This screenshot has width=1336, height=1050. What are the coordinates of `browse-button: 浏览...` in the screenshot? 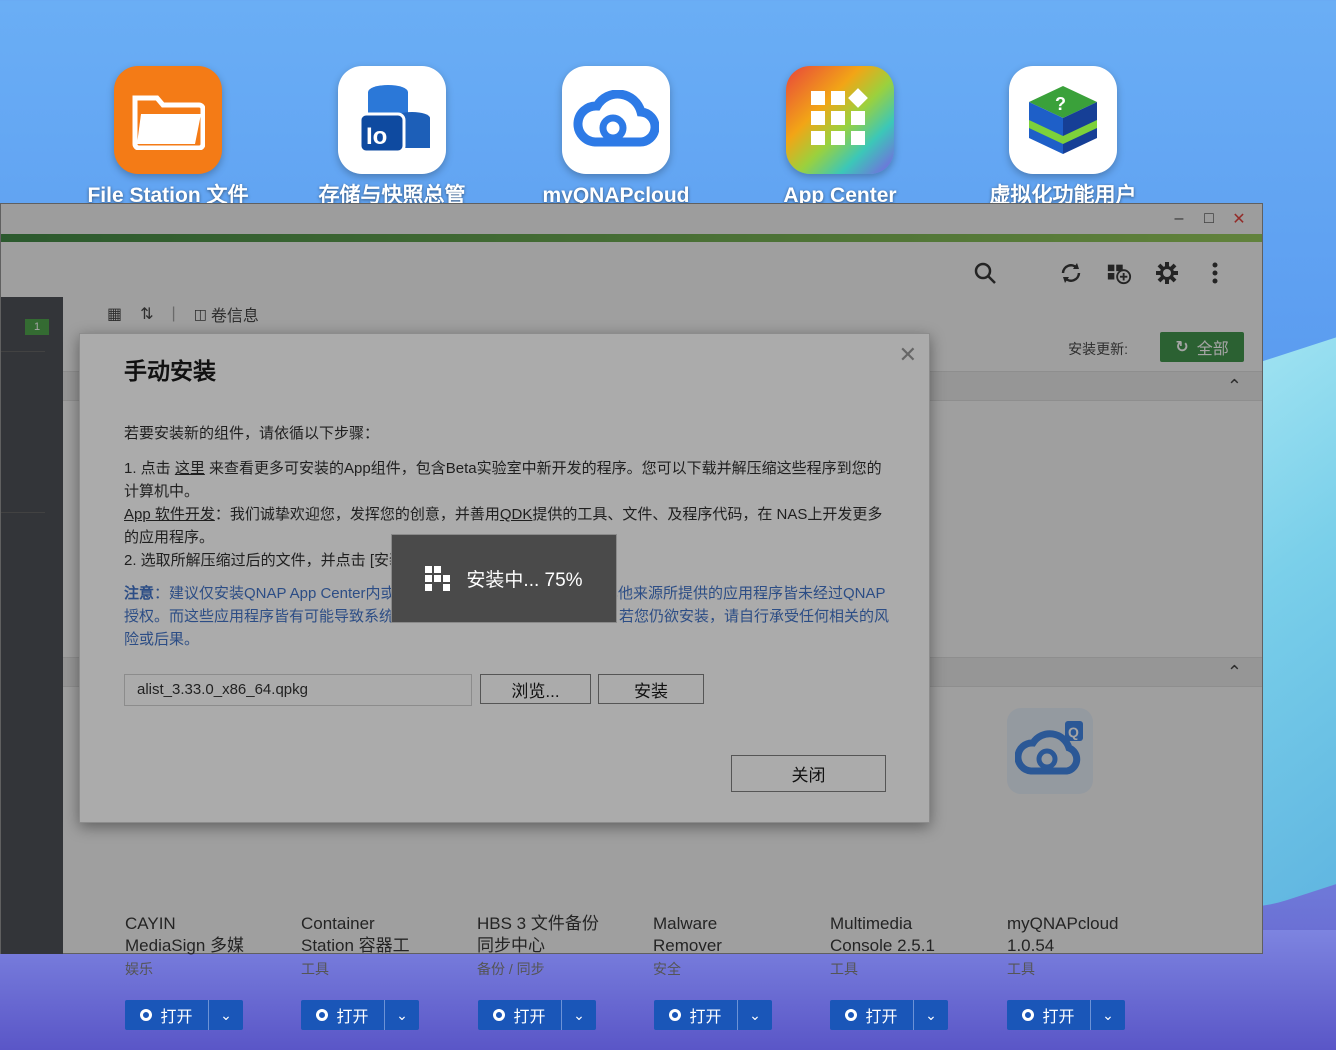 It's located at (535, 689).